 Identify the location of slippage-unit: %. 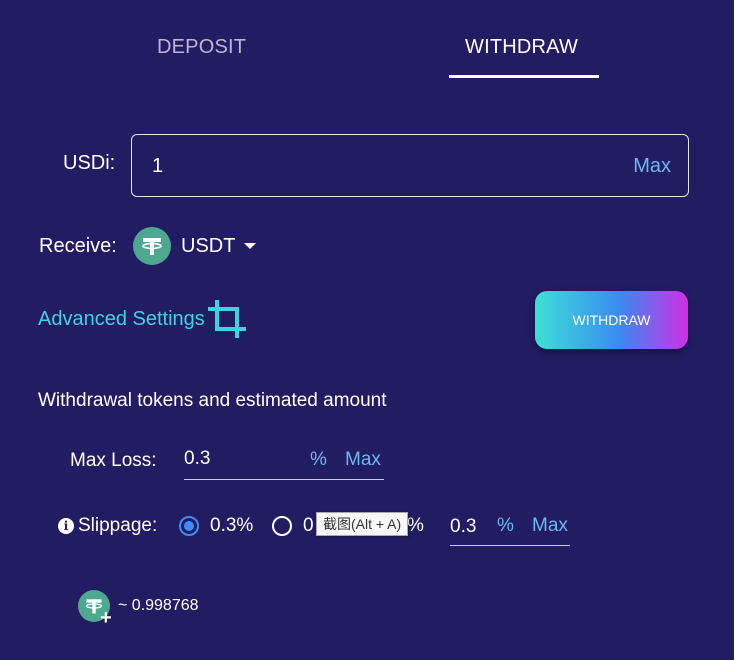
(505, 525).